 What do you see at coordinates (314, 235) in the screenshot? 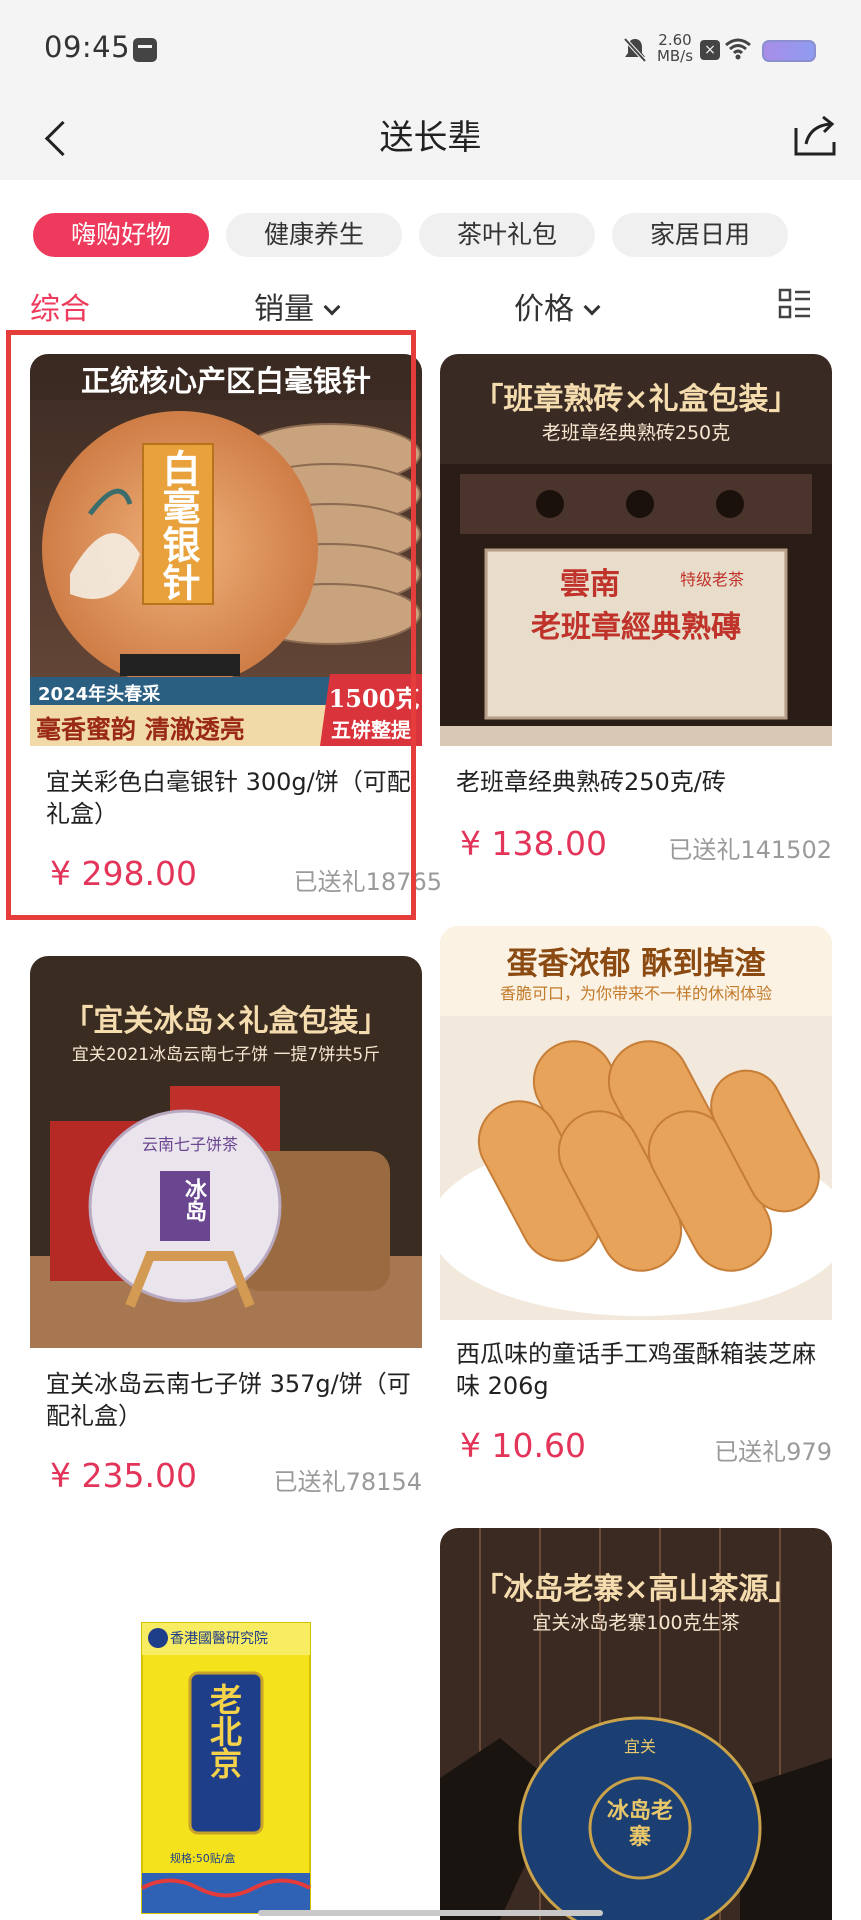
I see `chip-category: 健康养生` at bounding box center [314, 235].